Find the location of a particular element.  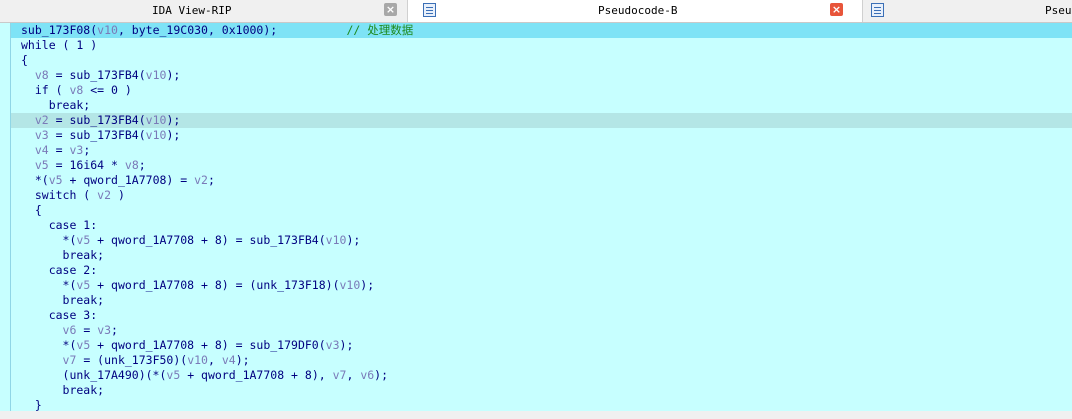

gutter is located at coordinates (5, 221).